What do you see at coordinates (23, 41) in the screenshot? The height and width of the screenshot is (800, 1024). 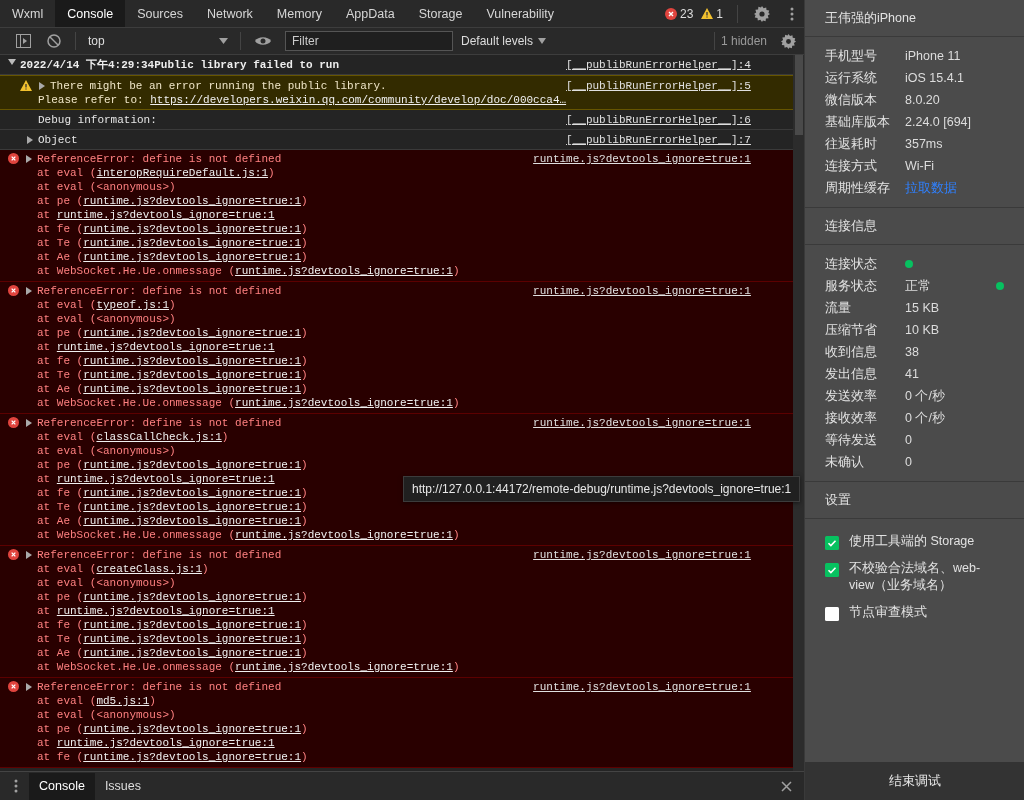 I see `sidebar-toggle-icon` at bounding box center [23, 41].